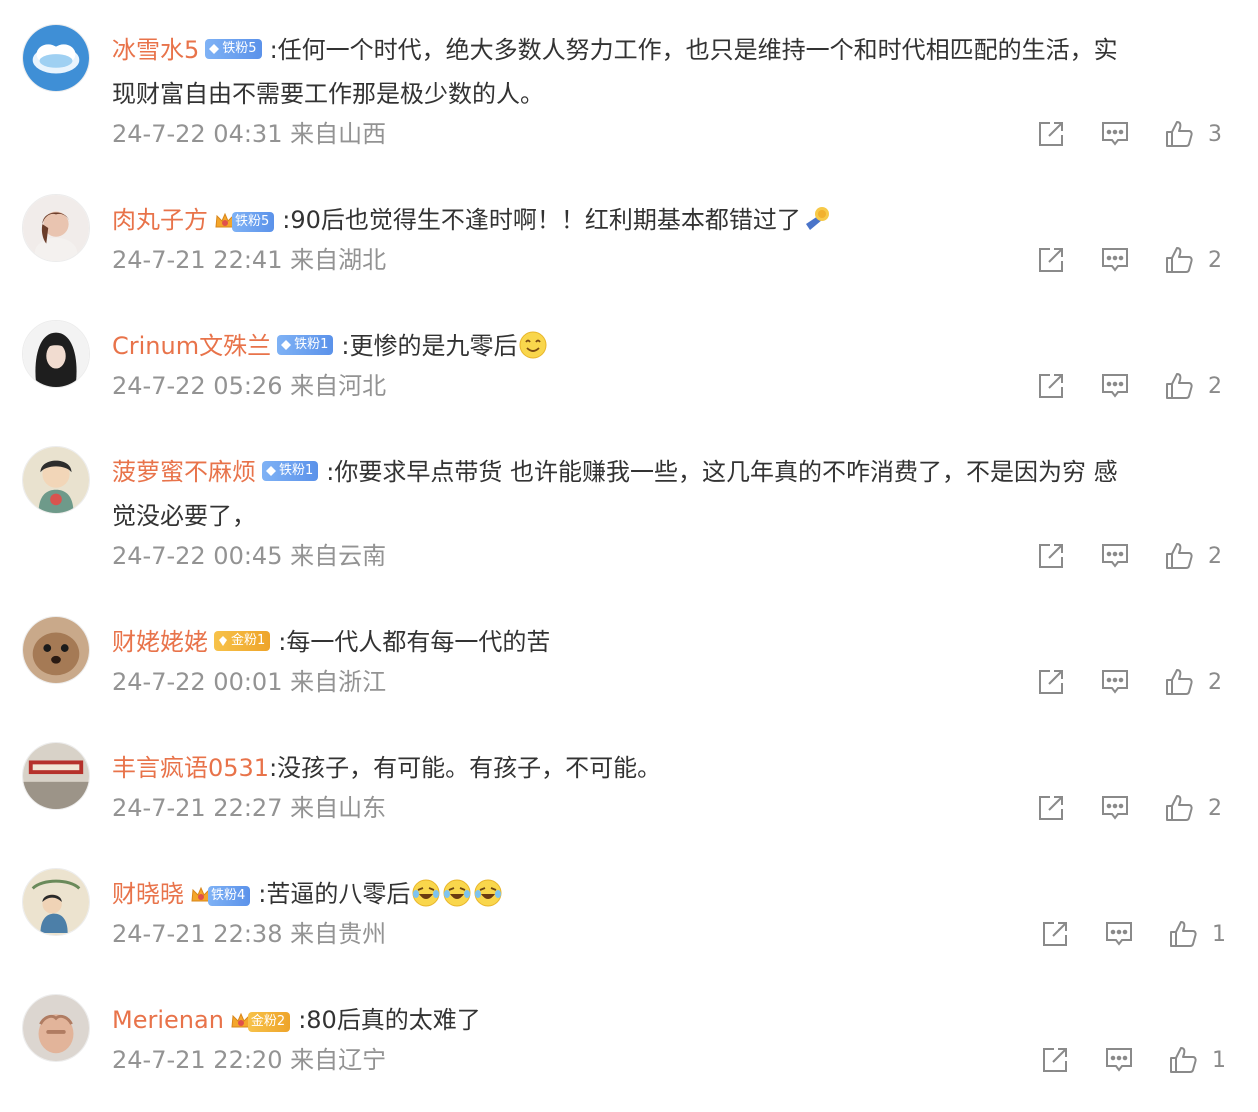  I want to click on fan-badge: 金粉2, so click(269, 1022).